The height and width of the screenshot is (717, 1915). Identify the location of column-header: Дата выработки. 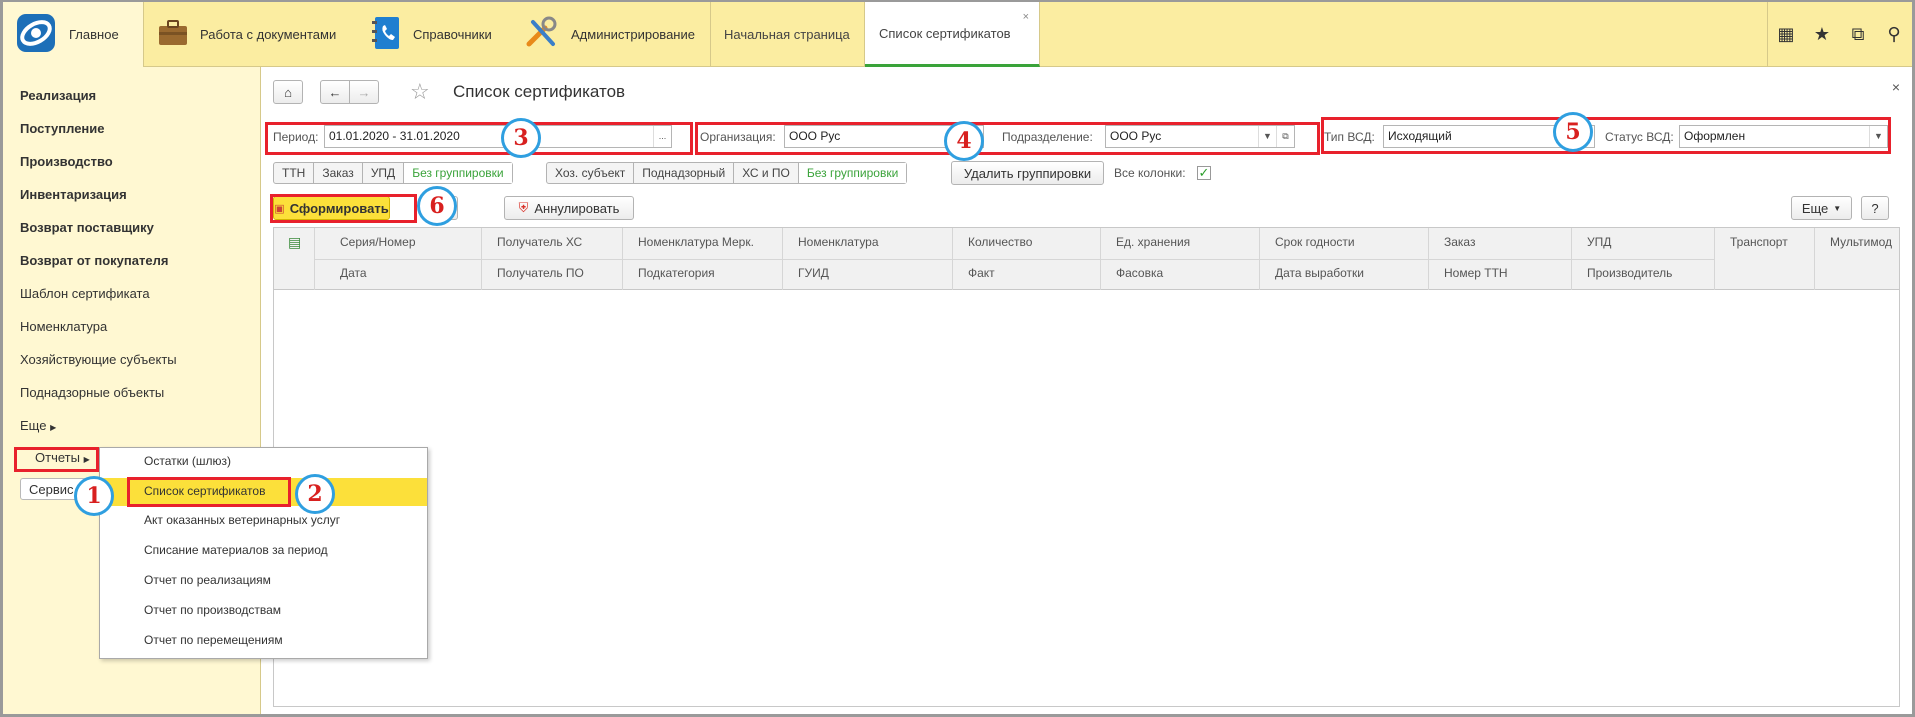
(1319, 273).